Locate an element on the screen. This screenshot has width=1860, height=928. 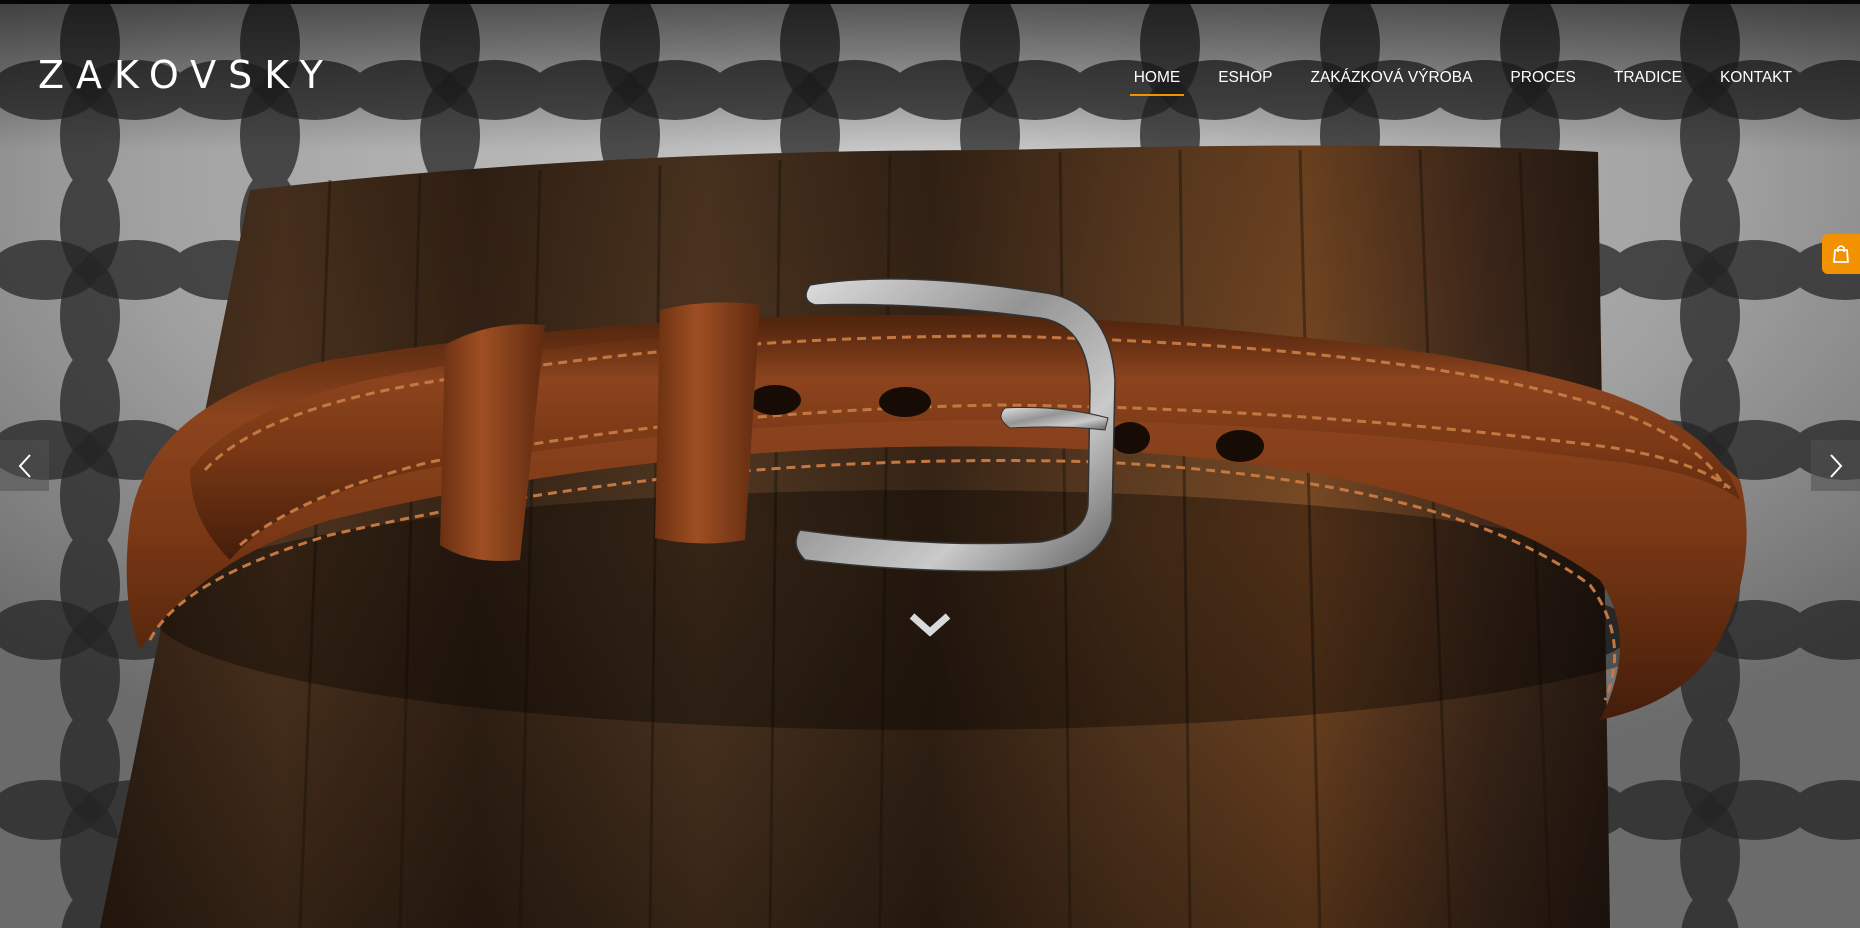
nav-item-custom-production: ZAKÁZKOVÁ VÝROBA is located at coordinates (1391, 80).